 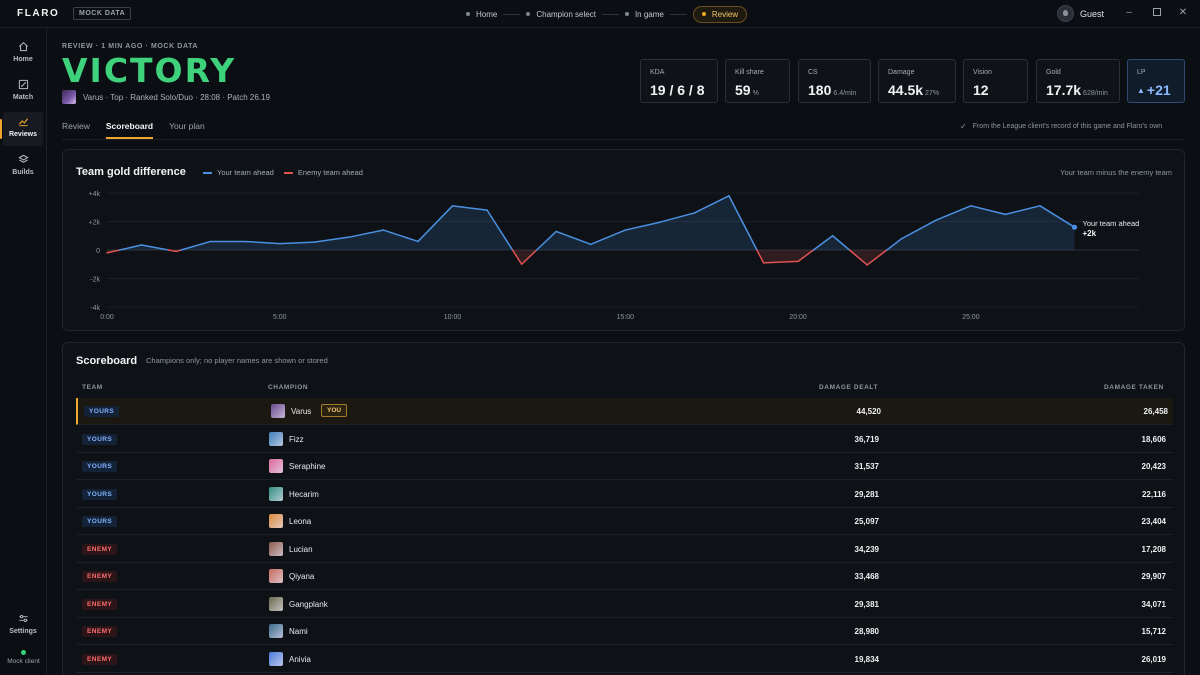 I want to click on stat-value: 44.5k 27%, so click(x=913, y=90).